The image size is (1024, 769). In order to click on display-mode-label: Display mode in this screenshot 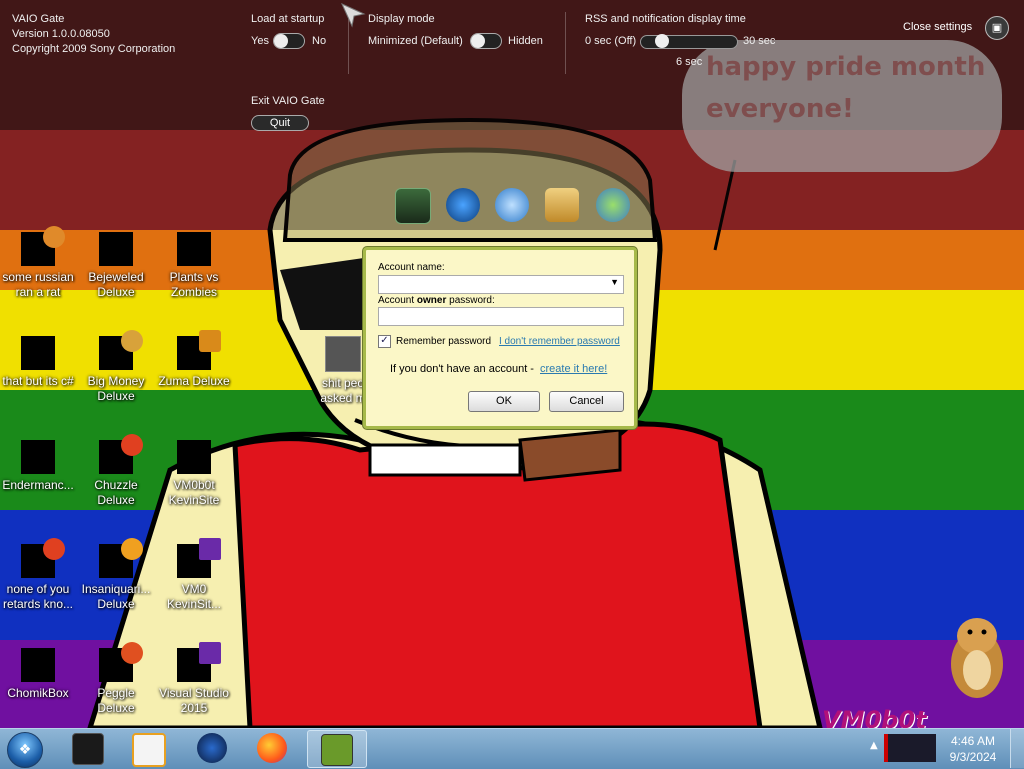, I will do `click(401, 19)`.